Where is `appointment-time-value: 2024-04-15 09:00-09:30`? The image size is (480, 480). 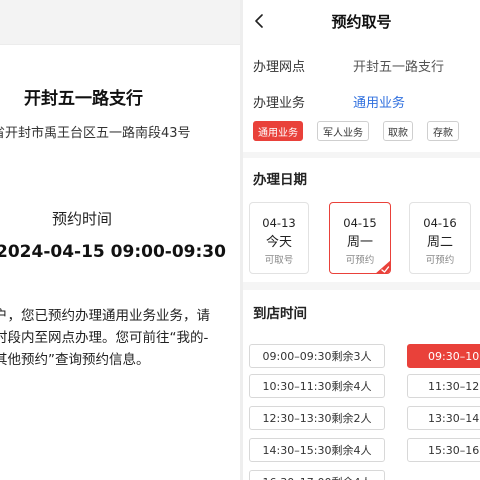 appointment-time-value: 2024-04-15 09:00-09:30 is located at coordinates (113, 252).